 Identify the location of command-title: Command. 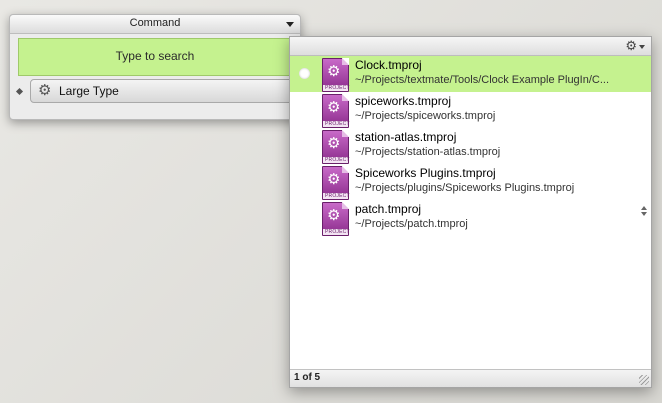
(155, 23).